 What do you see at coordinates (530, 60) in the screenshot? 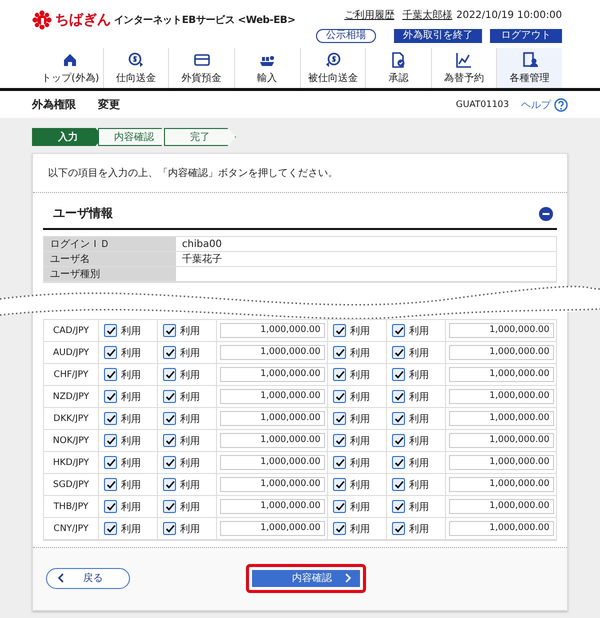
I see `user-card-icon` at bounding box center [530, 60].